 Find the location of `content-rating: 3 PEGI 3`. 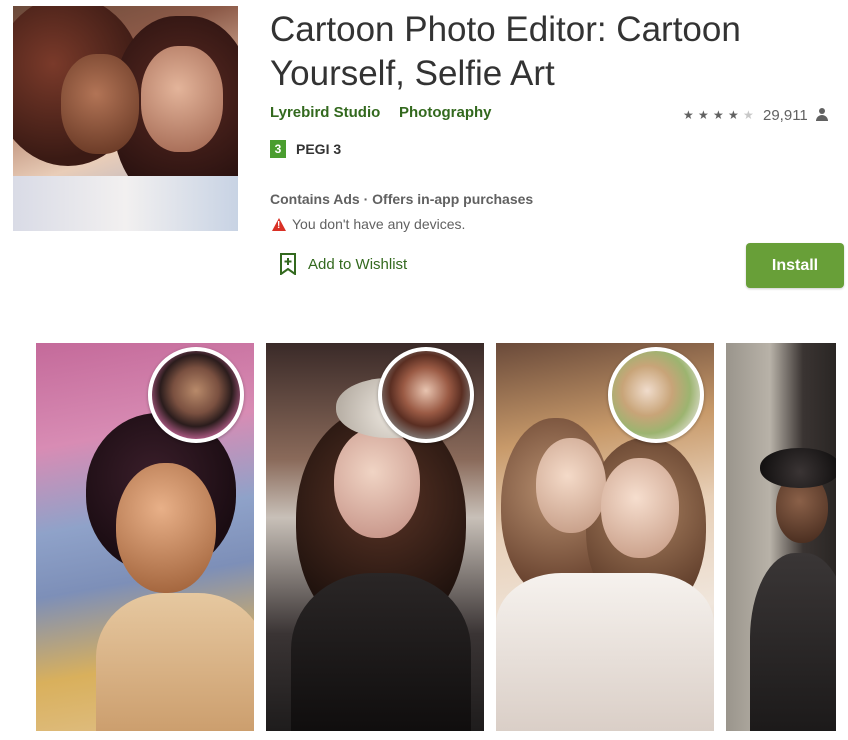

content-rating: 3 PEGI 3 is located at coordinates (305, 149).